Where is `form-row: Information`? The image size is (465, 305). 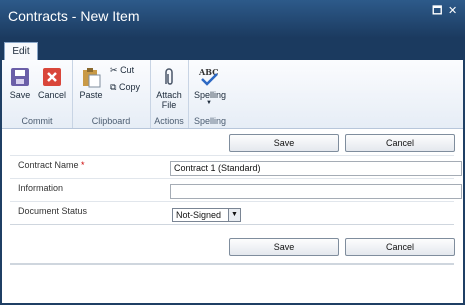 form-row: Information is located at coordinates (236, 190).